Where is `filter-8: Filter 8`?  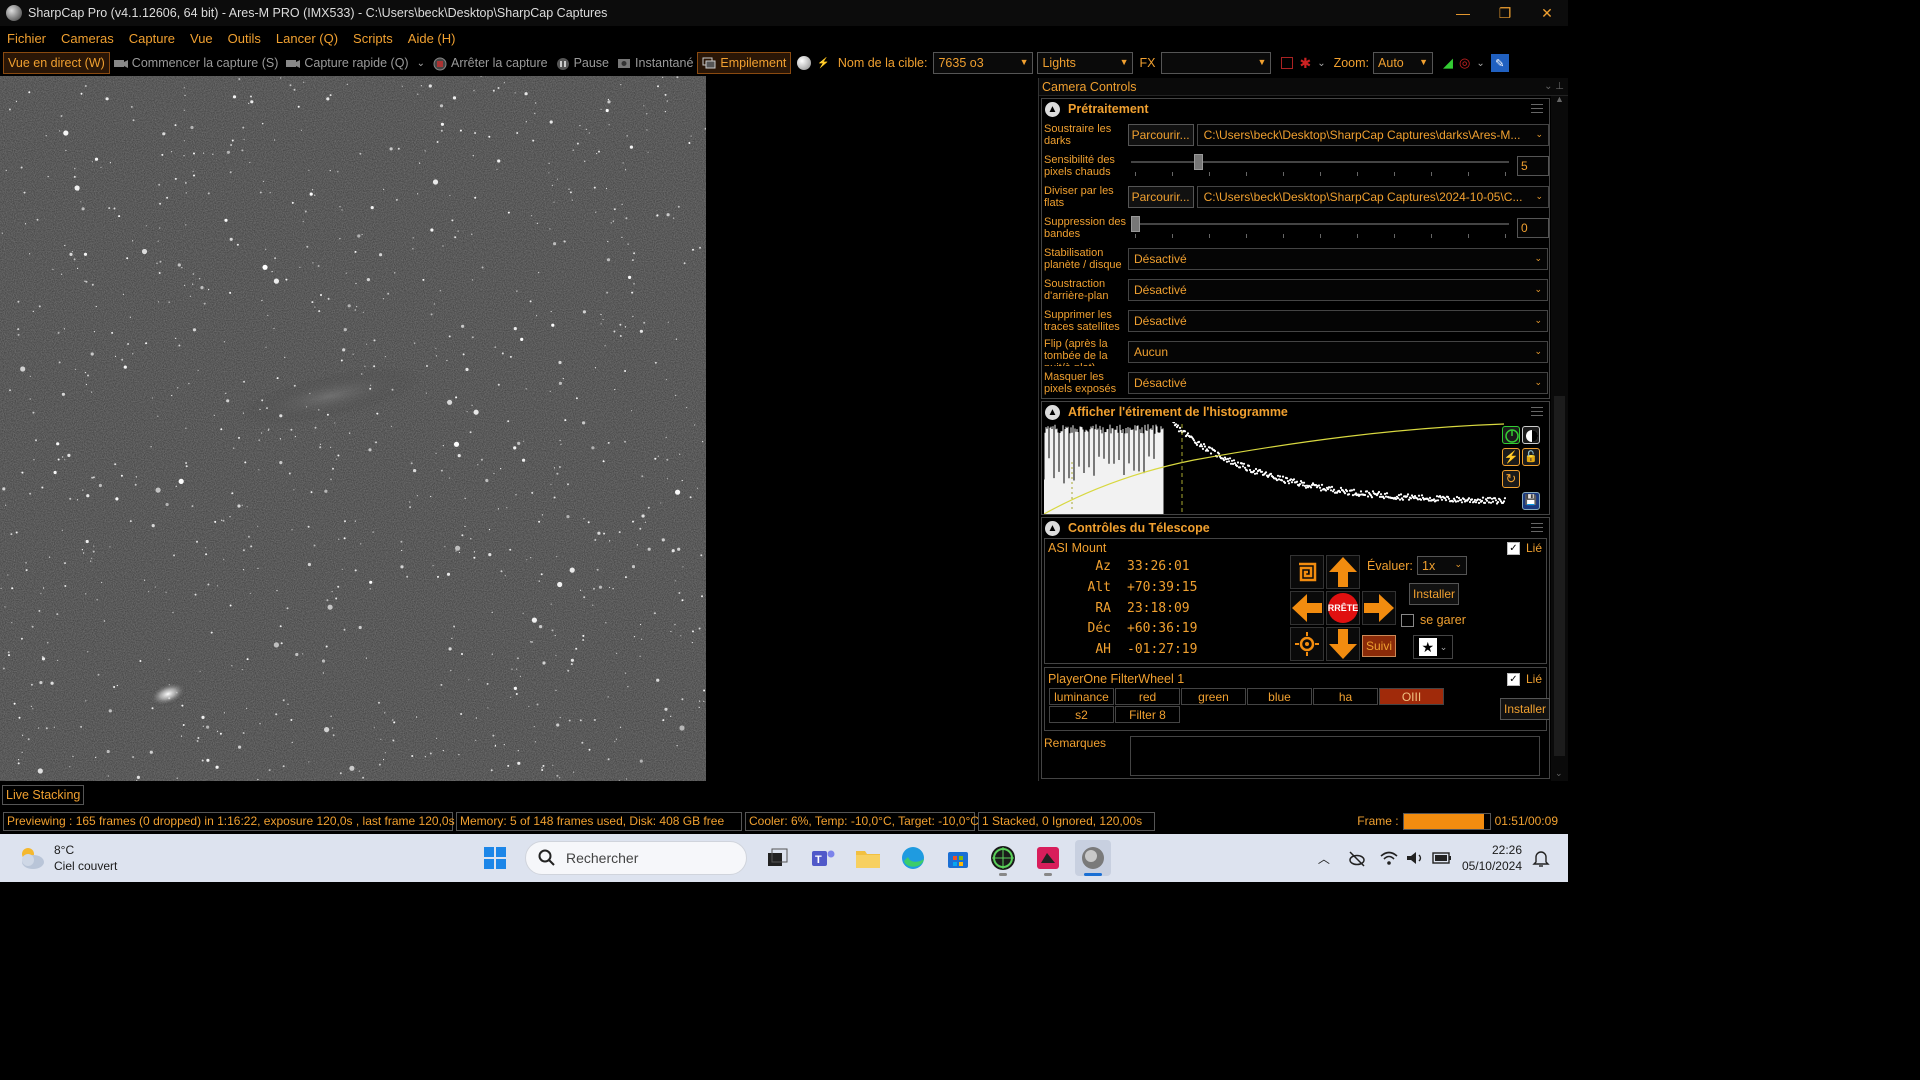
filter-8: Filter 8 is located at coordinates (1147, 714).